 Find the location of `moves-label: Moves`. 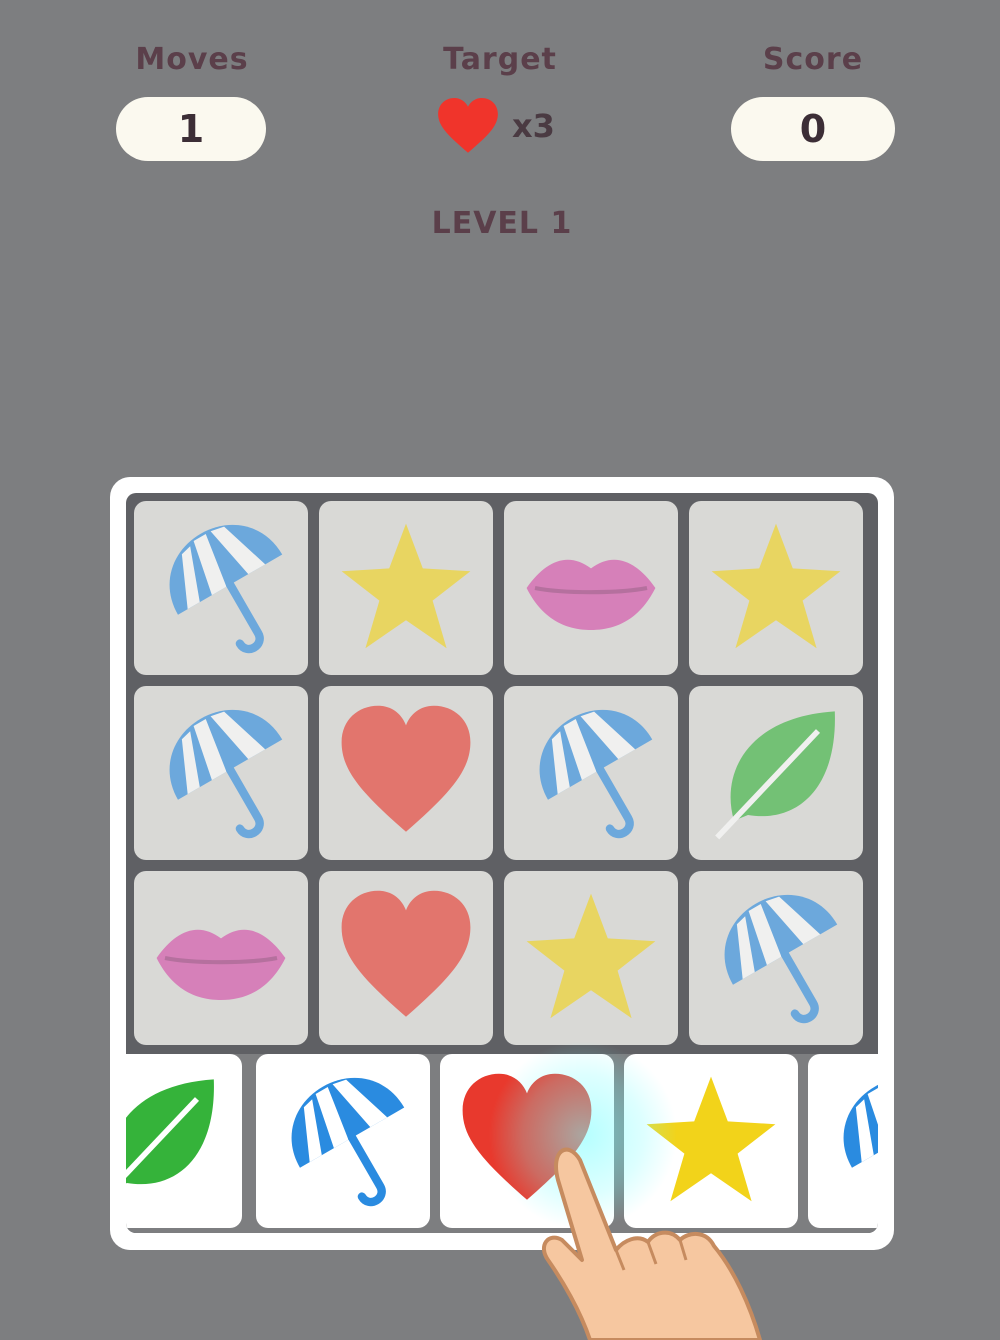

moves-label: Moves is located at coordinates (192, 59).